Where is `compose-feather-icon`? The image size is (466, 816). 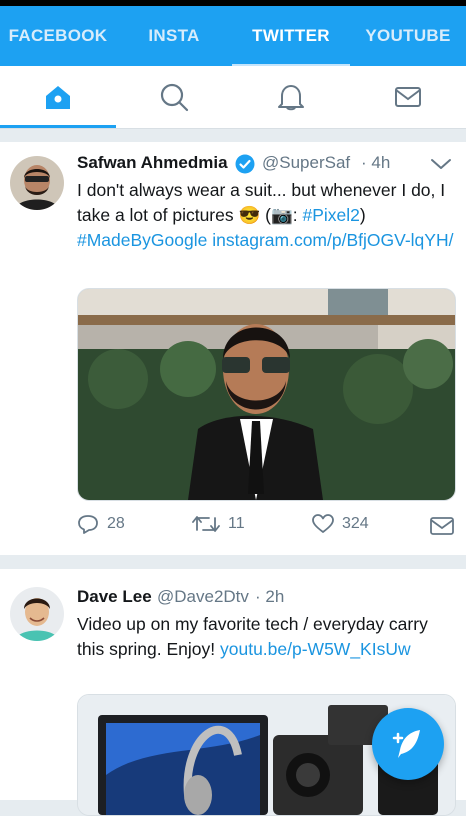 compose-feather-icon is located at coordinates (406, 744).